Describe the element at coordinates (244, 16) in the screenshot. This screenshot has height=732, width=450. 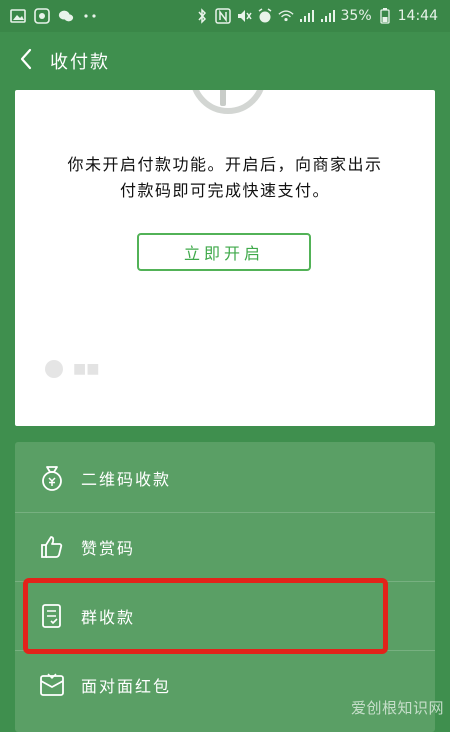
I see `mute-icon` at that location.